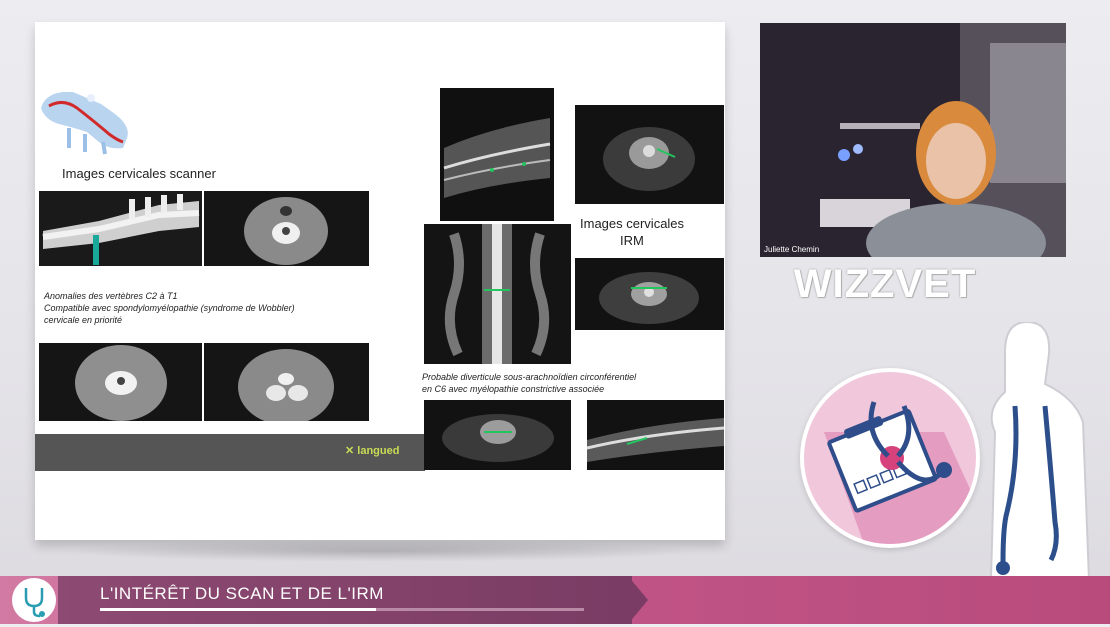  What do you see at coordinates (350, 451) in the screenshot?
I see `logo-mark-icon: ✕` at bounding box center [350, 451].